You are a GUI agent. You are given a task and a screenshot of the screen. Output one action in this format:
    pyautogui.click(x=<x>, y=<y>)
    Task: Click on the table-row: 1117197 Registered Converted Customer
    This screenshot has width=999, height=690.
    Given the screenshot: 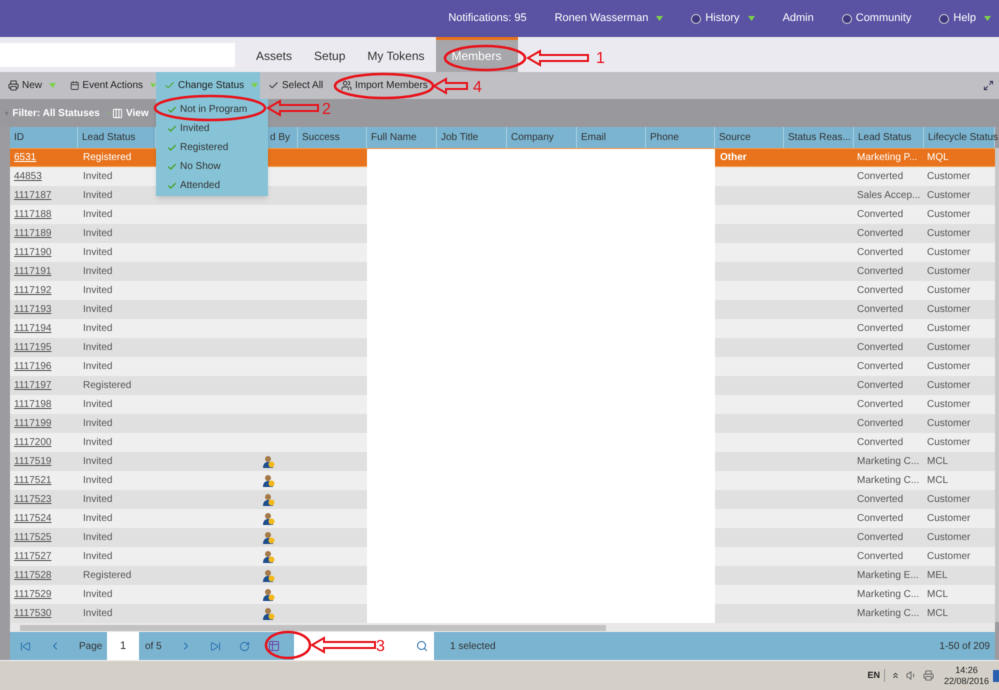 What is the action you would take?
    pyautogui.click(x=502, y=385)
    